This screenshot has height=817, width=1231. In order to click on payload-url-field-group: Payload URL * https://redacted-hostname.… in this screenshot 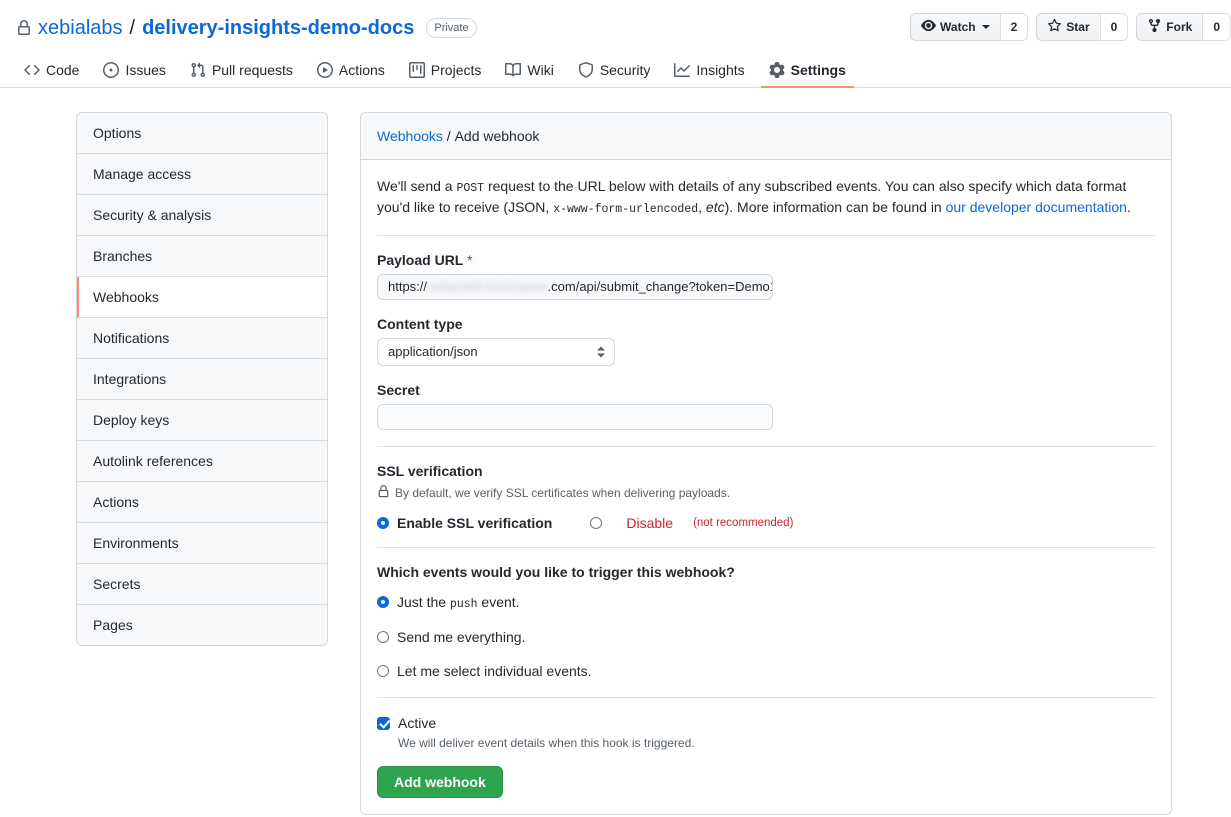, I will do `click(766, 276)`.